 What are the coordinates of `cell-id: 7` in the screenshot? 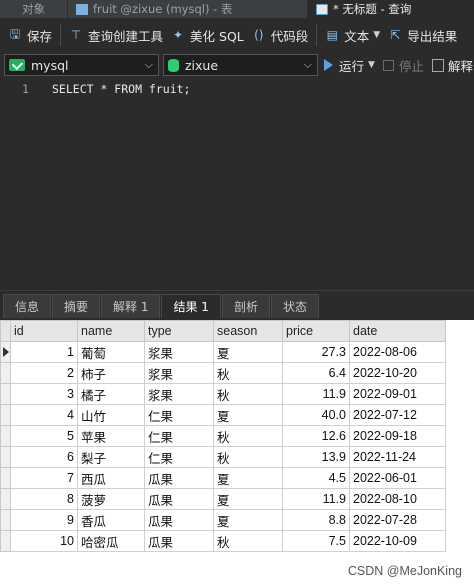 It's located at (44, 478).